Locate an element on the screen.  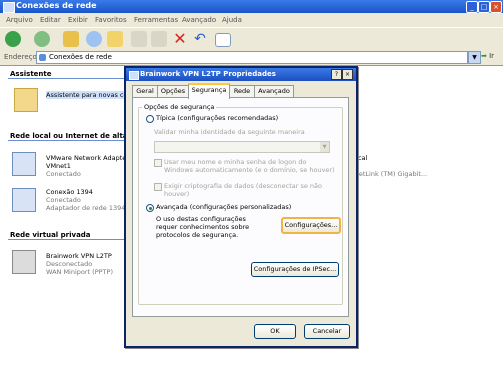
menu-avancado: Avançado is located at coordinates (199, 20).